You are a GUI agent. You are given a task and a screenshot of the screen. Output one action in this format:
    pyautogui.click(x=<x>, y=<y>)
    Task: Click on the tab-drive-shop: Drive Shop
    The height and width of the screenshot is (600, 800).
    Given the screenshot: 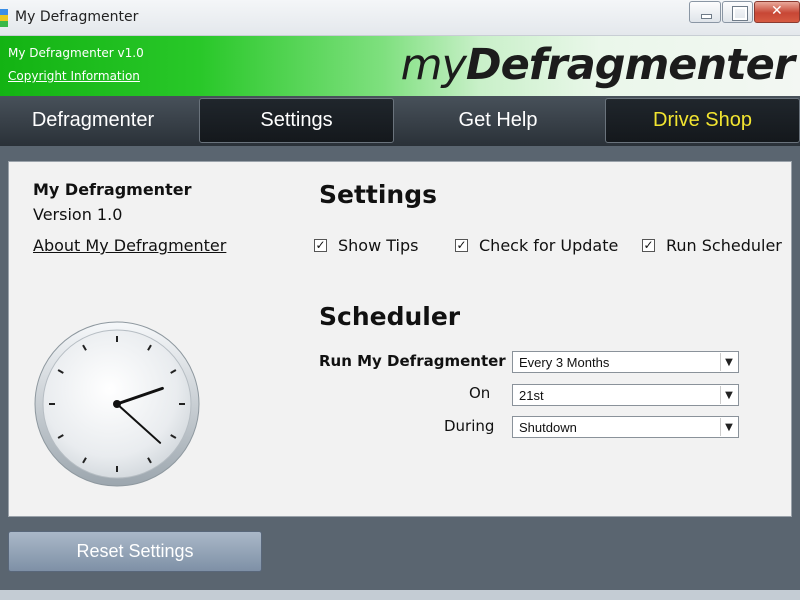 What is the action you would take?
    pyautogui.click(x=702, y=120)
    